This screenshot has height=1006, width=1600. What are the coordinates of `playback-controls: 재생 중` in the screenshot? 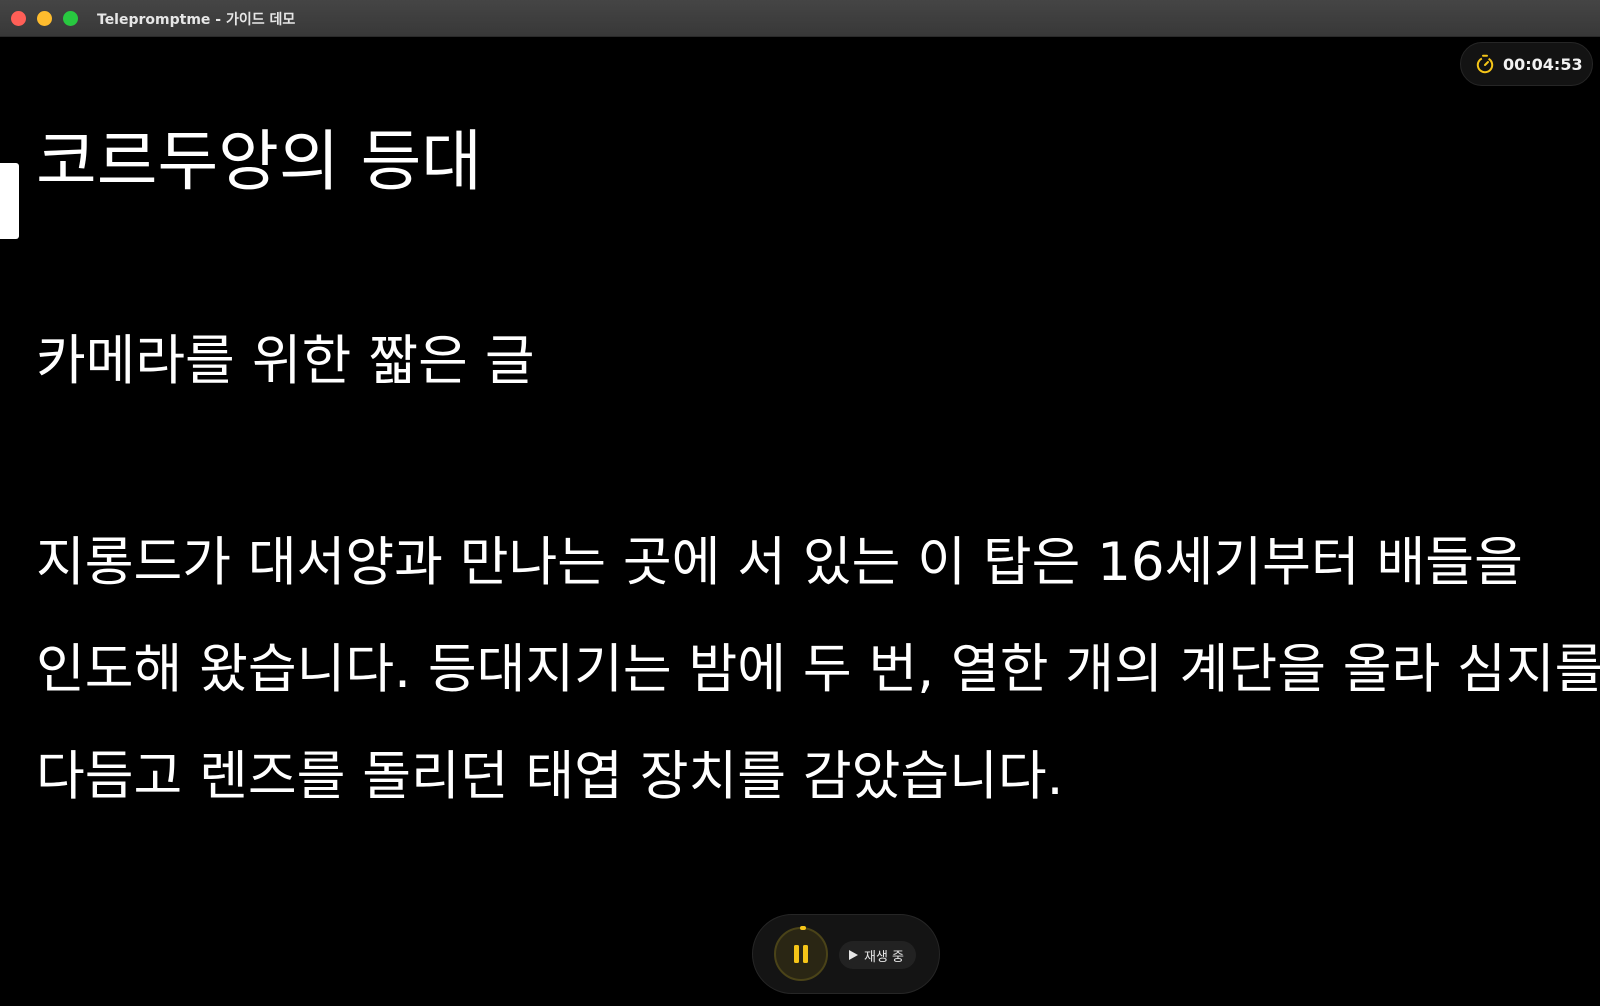 It's located at (846, 954).